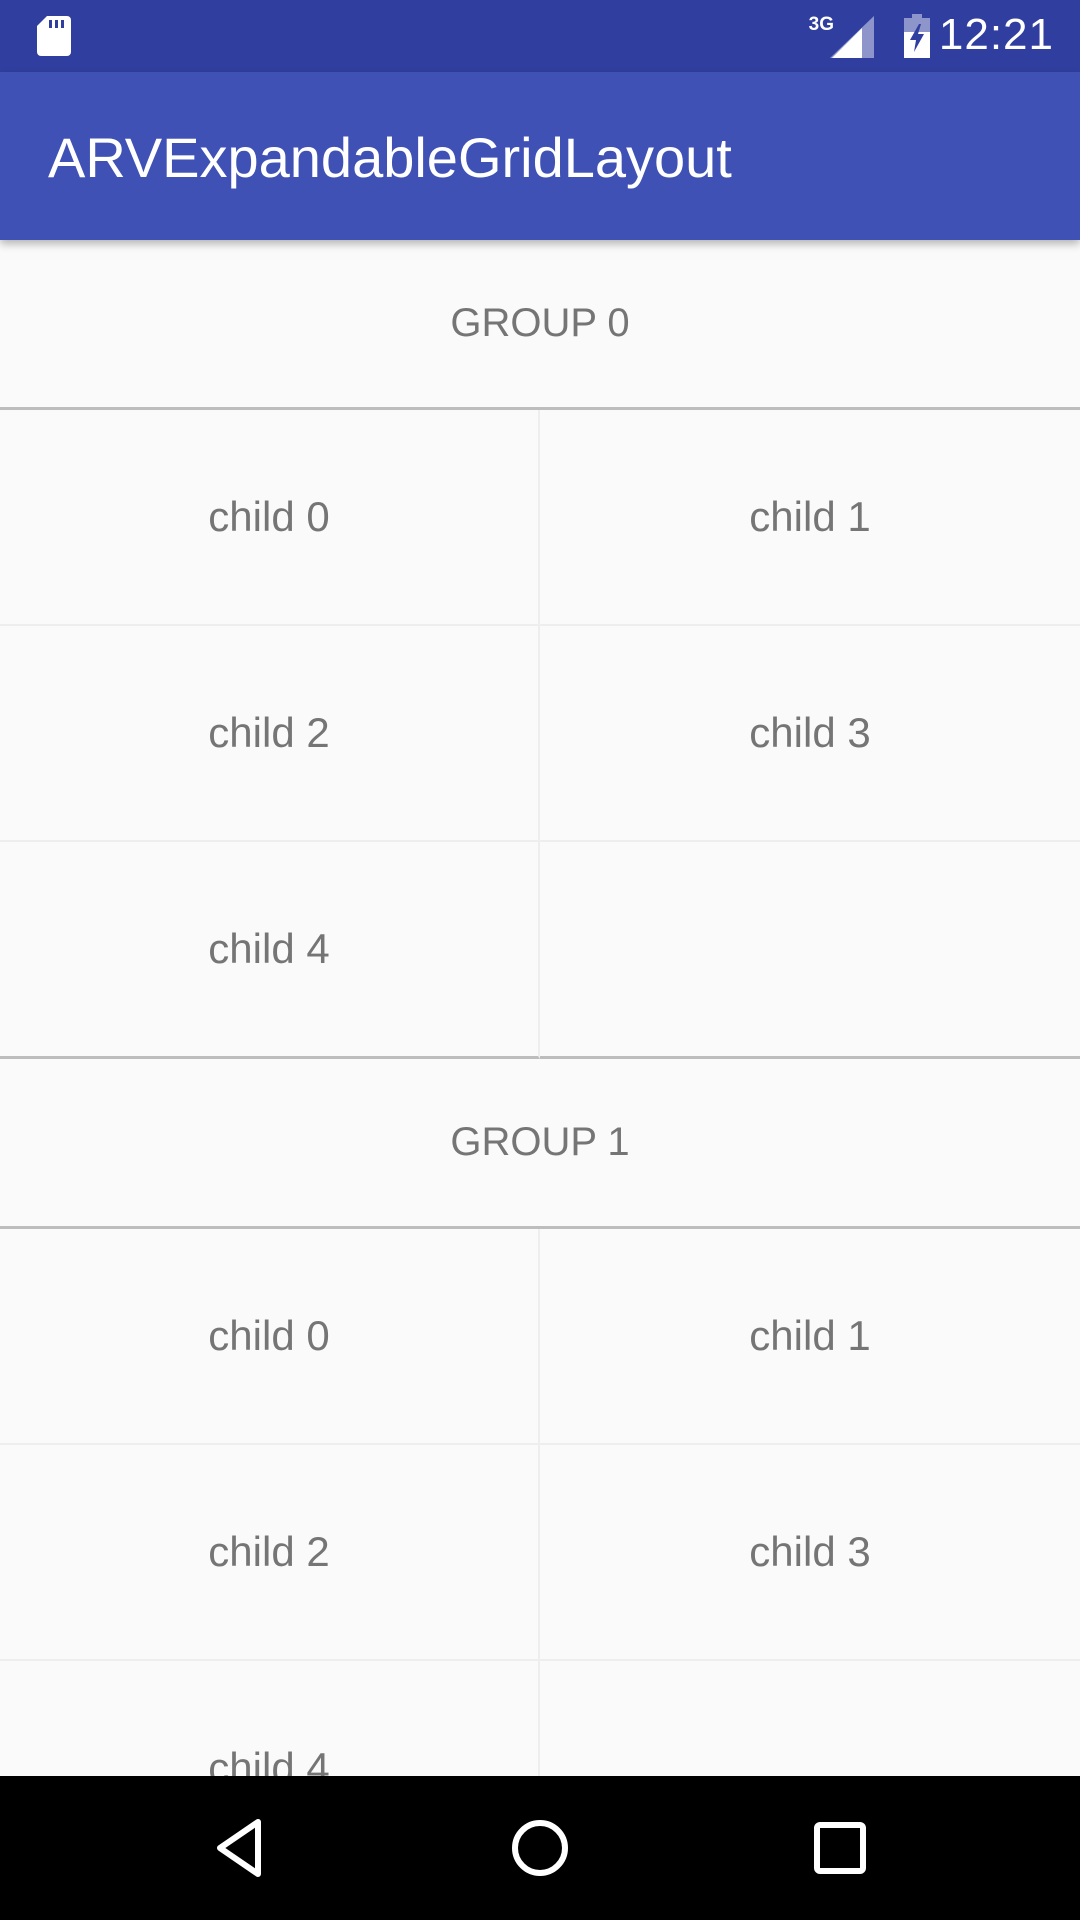  Describe the element at coordinates (996, 34) in the screenshot. I see `clock: 12:21` at that location.